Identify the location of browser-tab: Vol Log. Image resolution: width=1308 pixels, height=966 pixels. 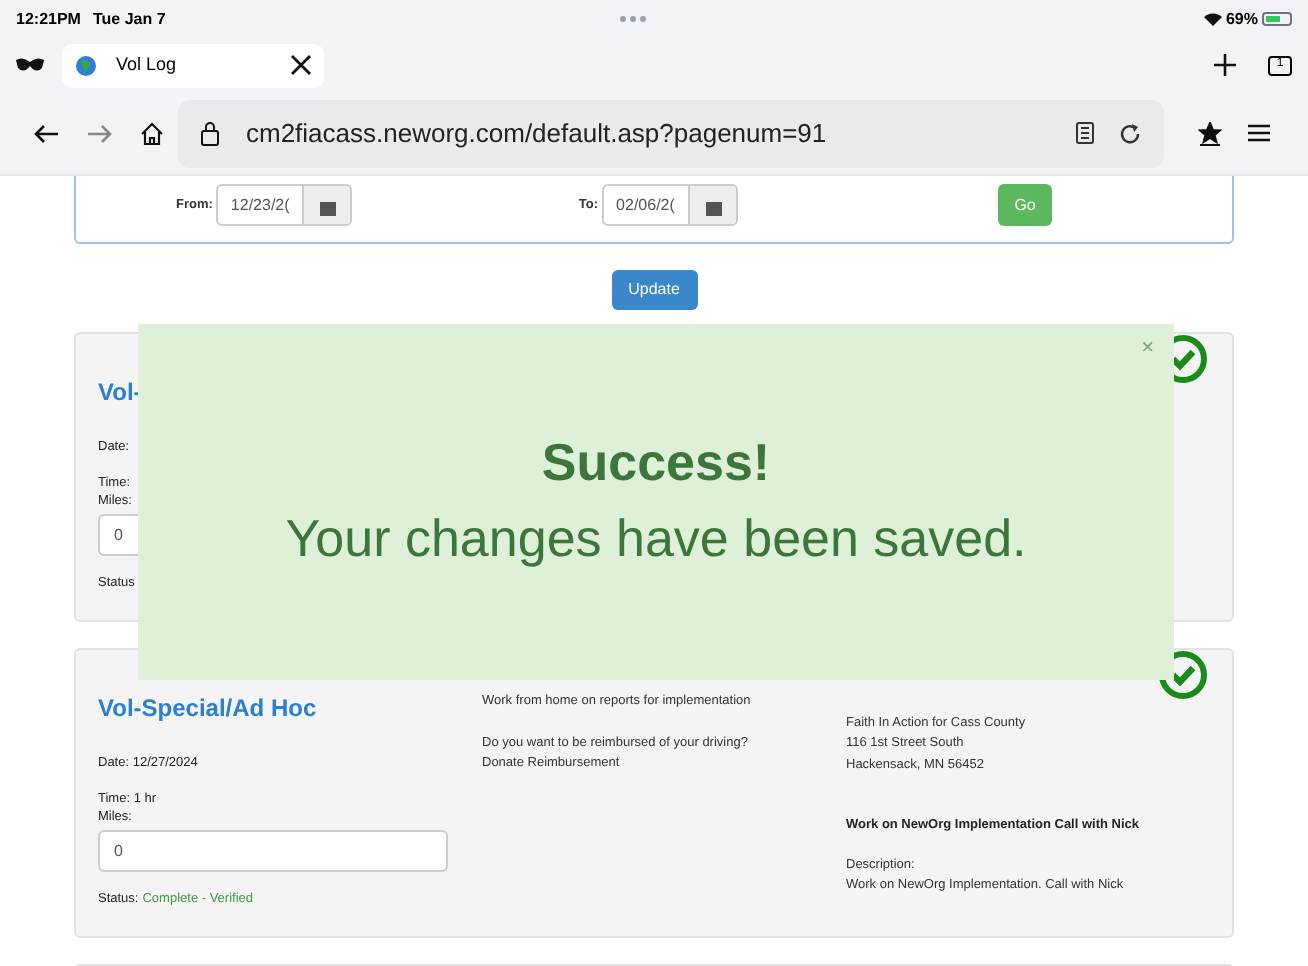
(193, 65).